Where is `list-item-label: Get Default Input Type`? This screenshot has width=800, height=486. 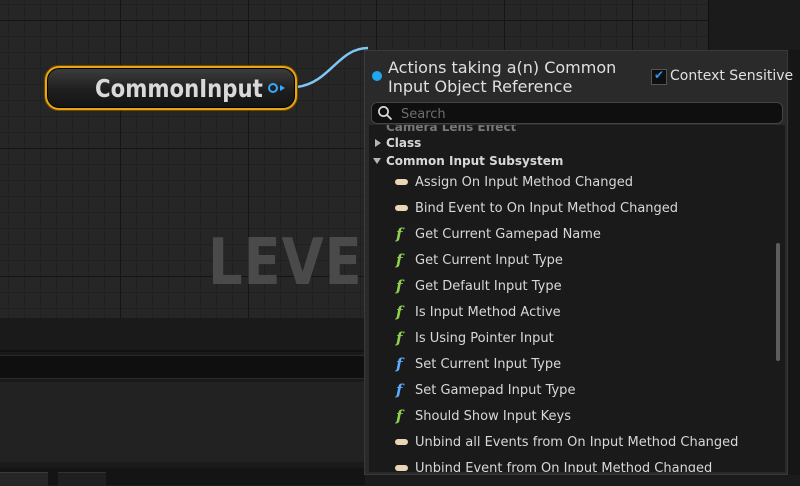 list-item-label: Get Default Input Type is located at coordinates (488, 286).